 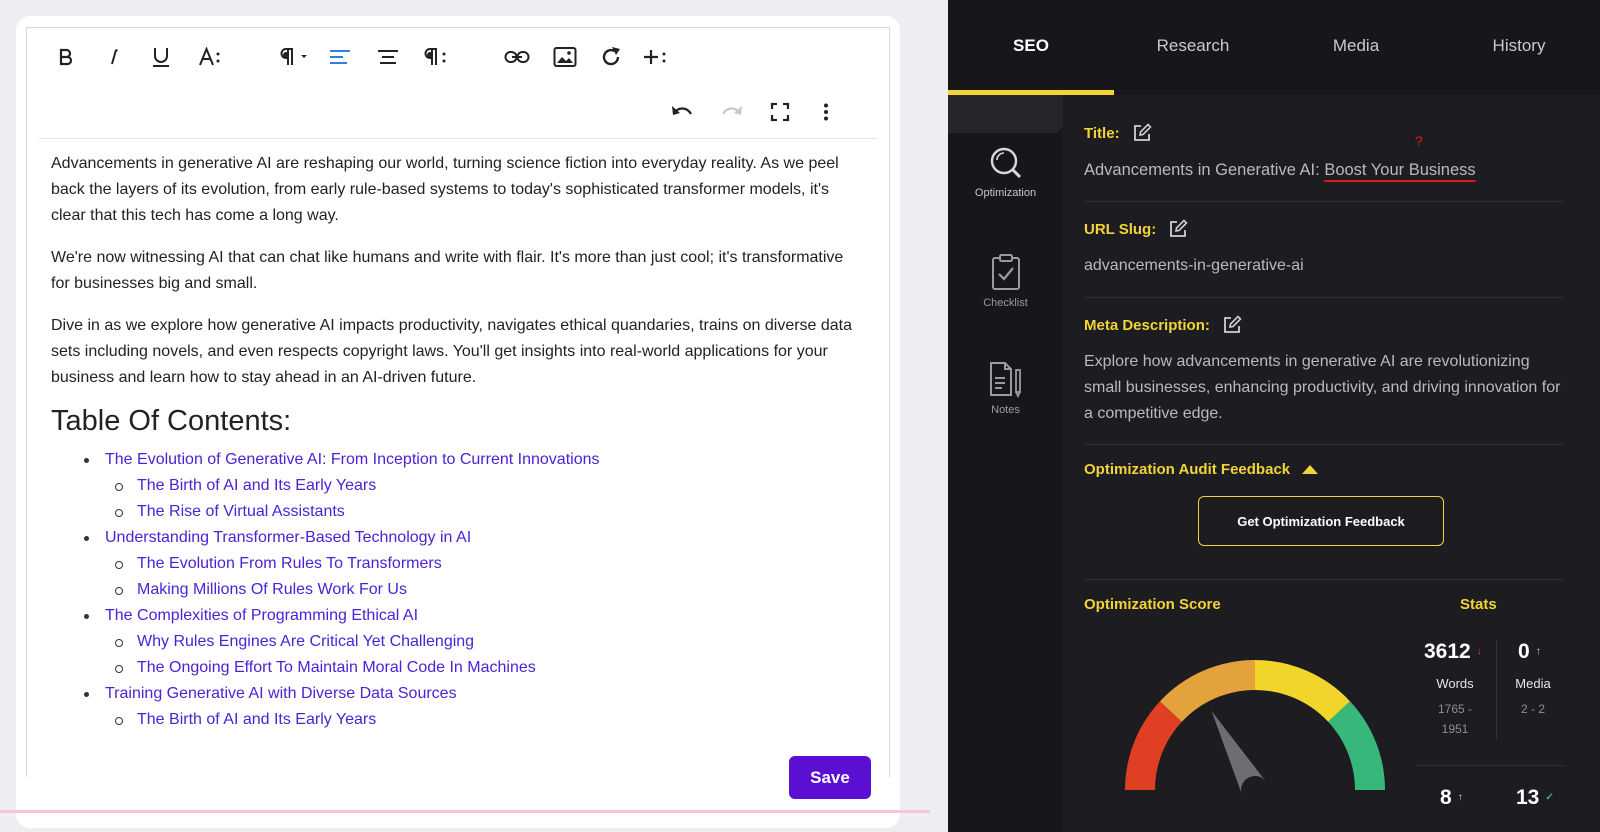 What do you see at coordinates (436, 57) in the screenshot?
I see `paragraph-style-icon` at bounding box center [436, 57].